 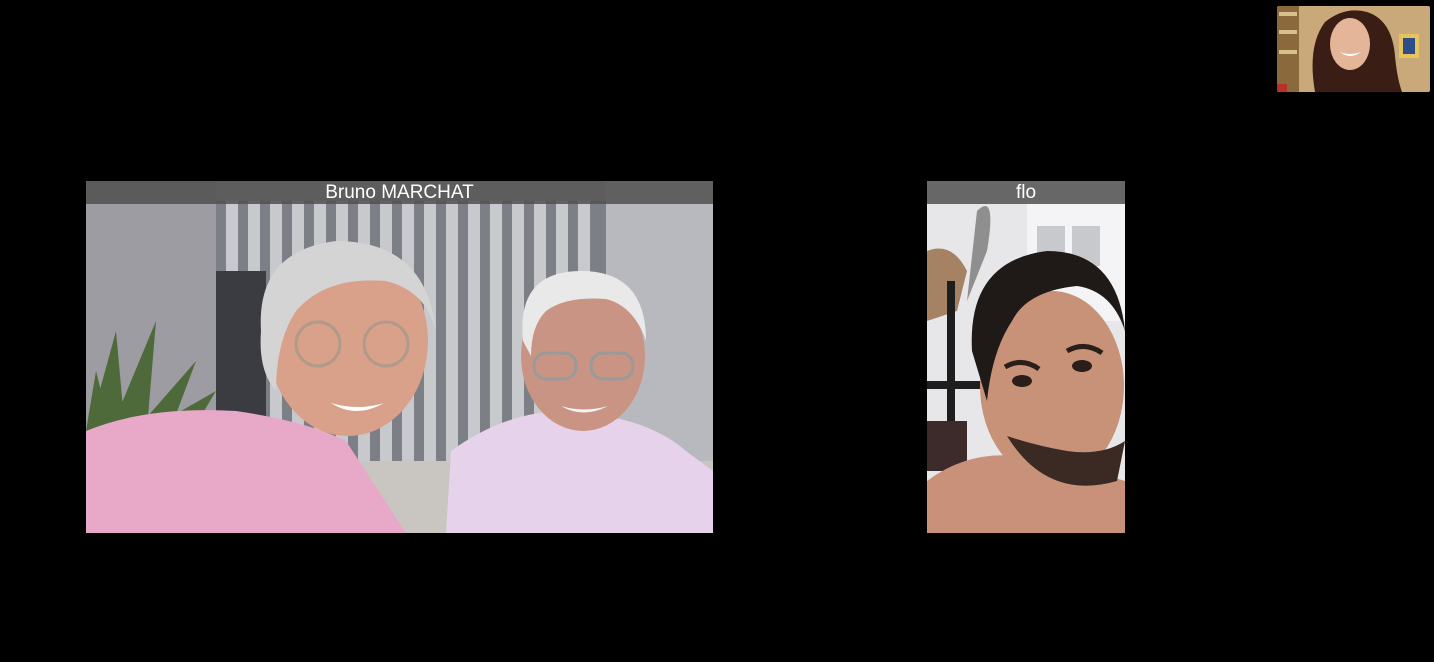 I want to click on participant-name-label: flo, so click(x=1026, y=192).